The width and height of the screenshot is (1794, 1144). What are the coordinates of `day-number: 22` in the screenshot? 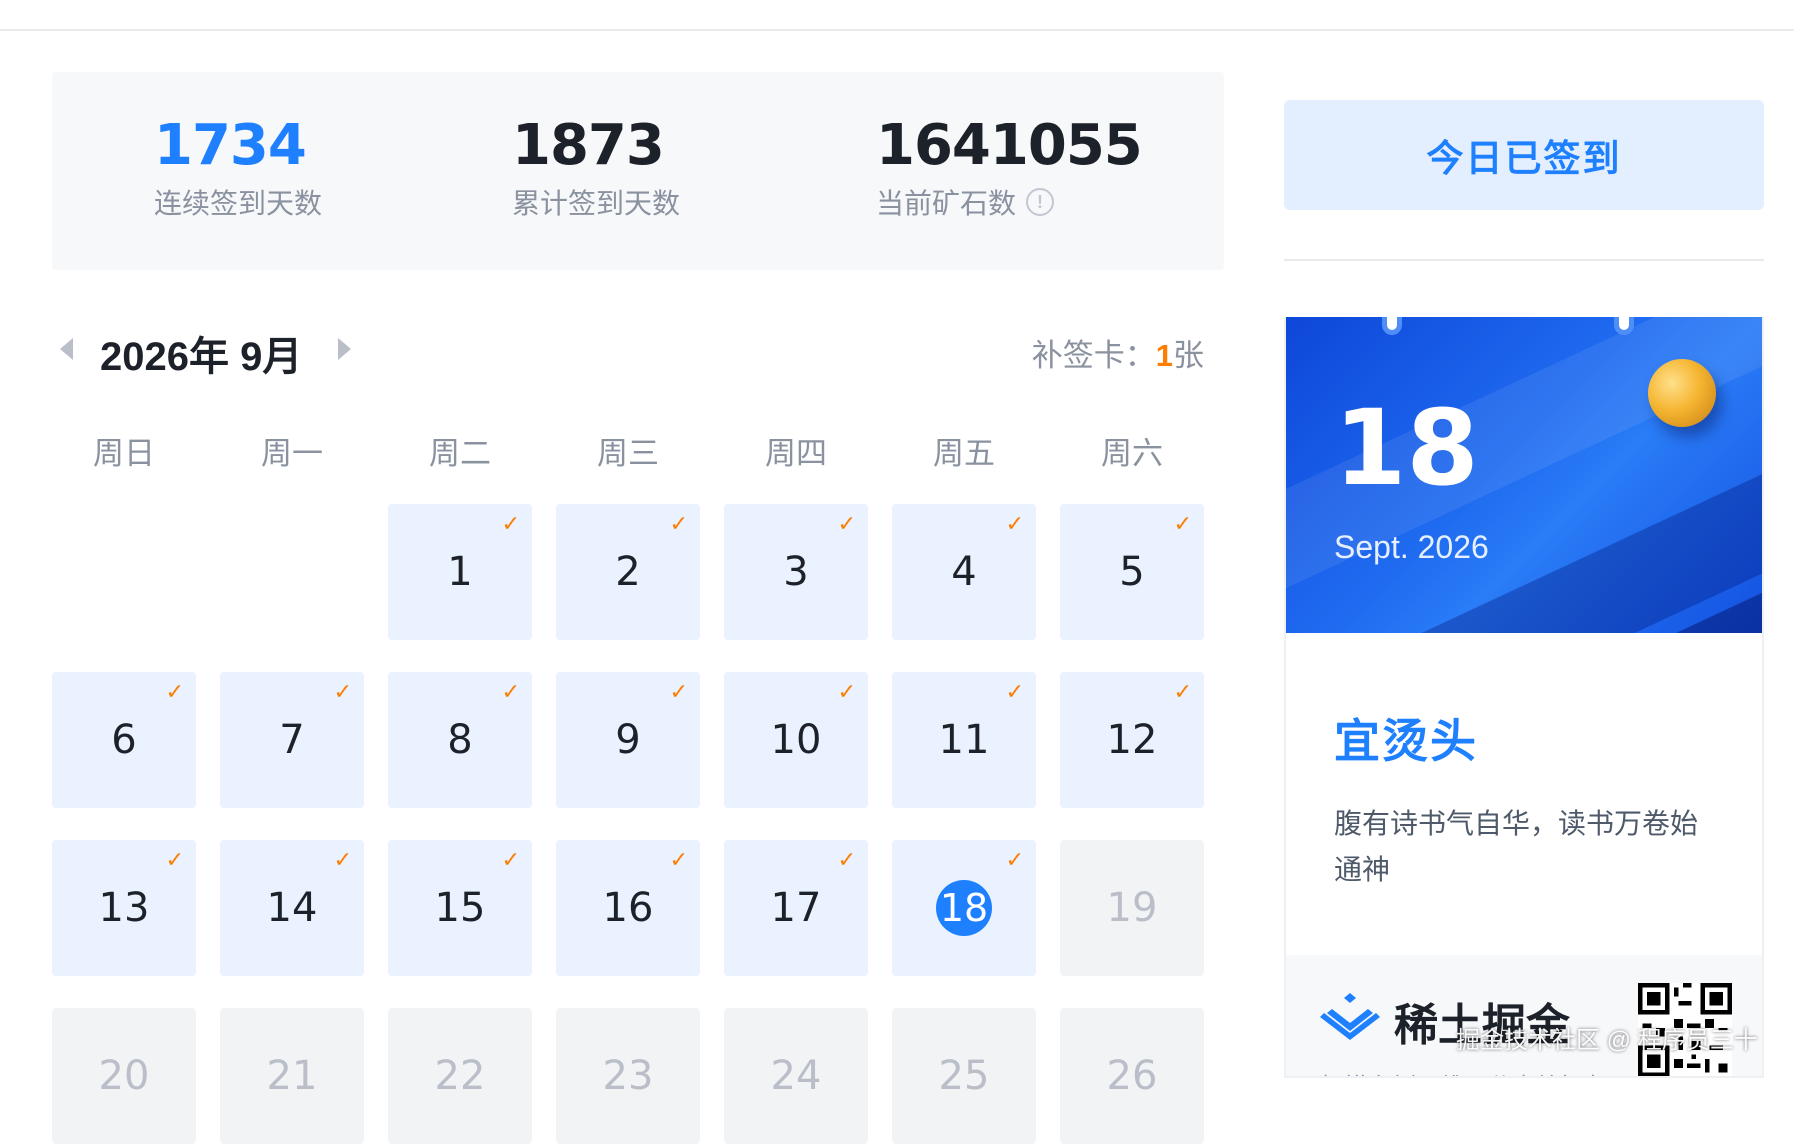 It's located at (460, 1076).